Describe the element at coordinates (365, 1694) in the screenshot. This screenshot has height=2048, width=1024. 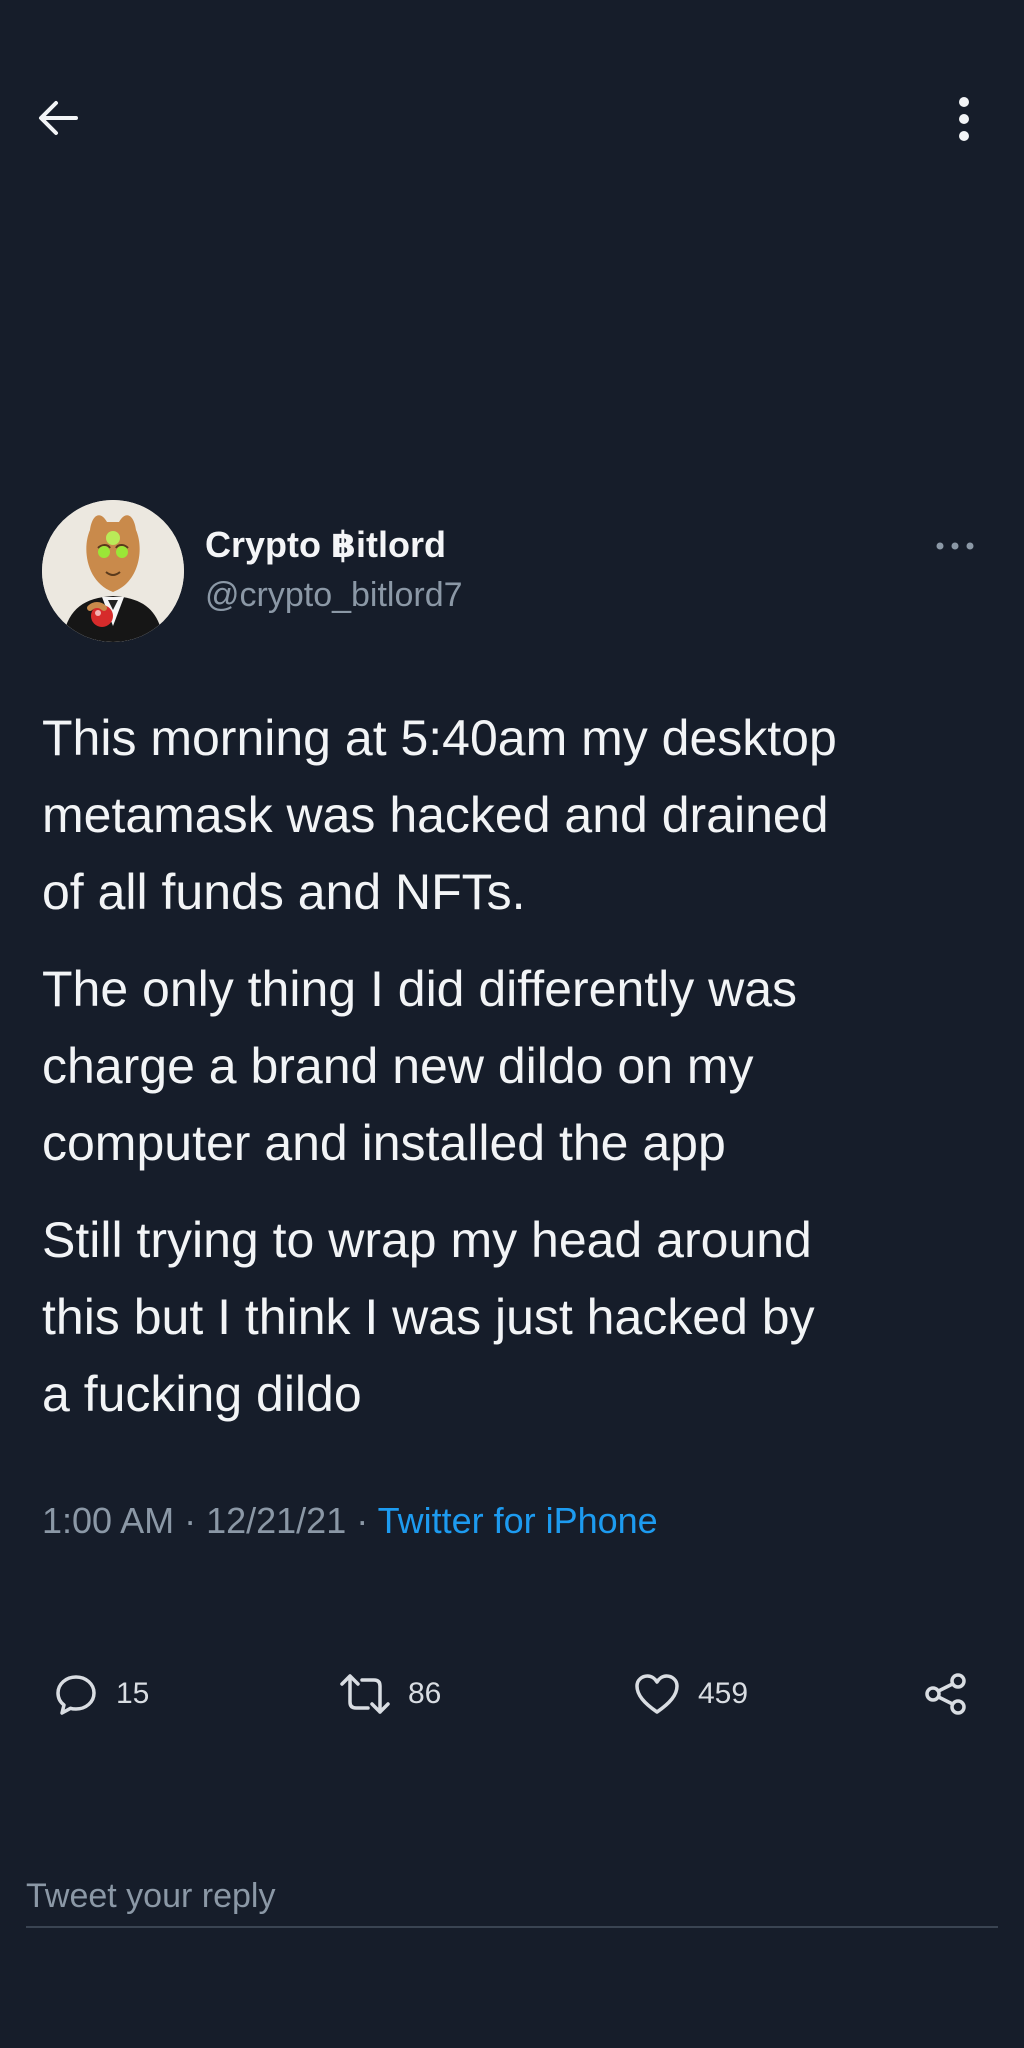
I see `retweet-icon` at that location.